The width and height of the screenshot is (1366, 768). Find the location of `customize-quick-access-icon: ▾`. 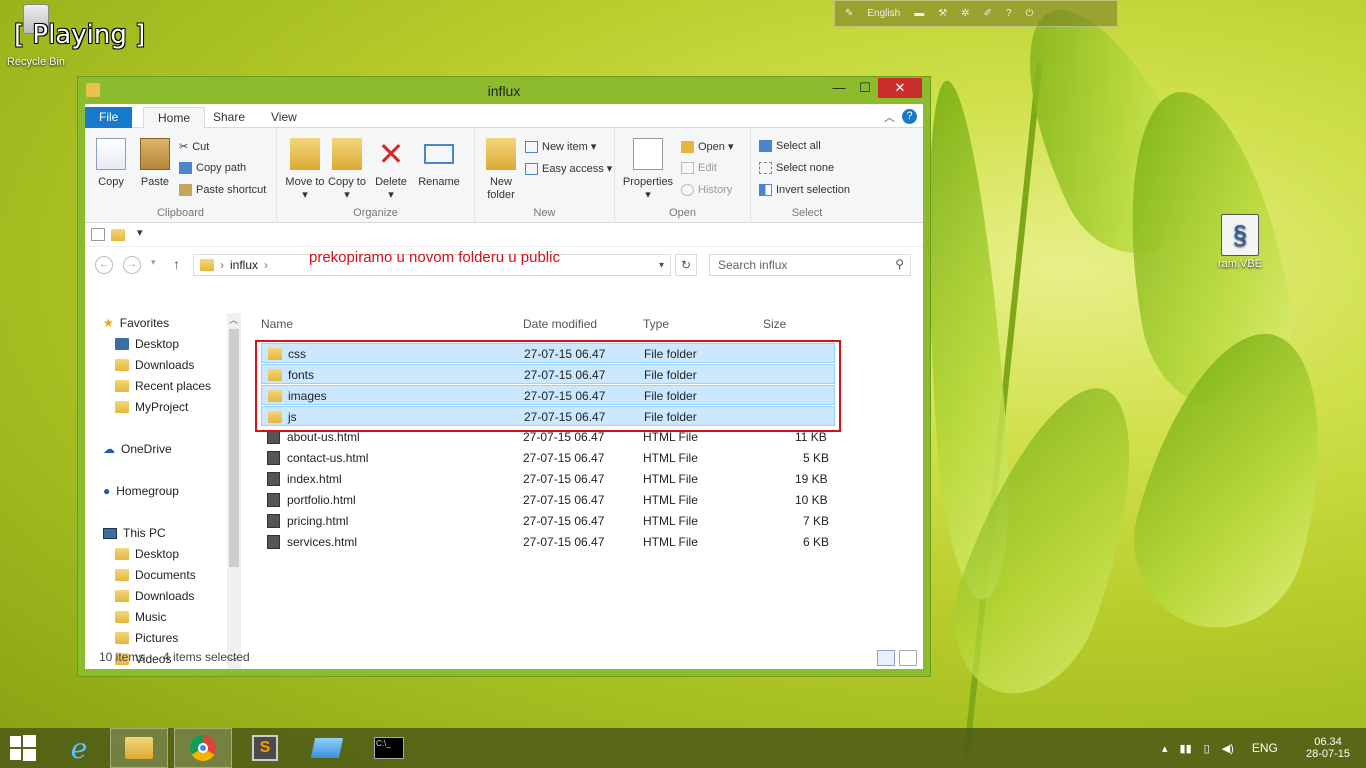

customize-quick-access-icon: ▾ is located at coordinates (140, 232).